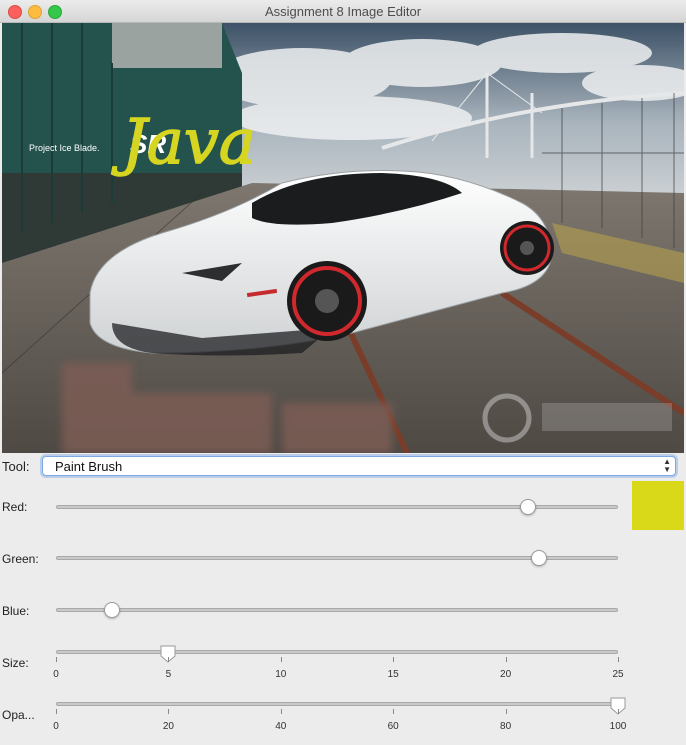  Describe the element at coordinates (16, 466) in the screenshot. I see `tool-label: Tool:` at that location.